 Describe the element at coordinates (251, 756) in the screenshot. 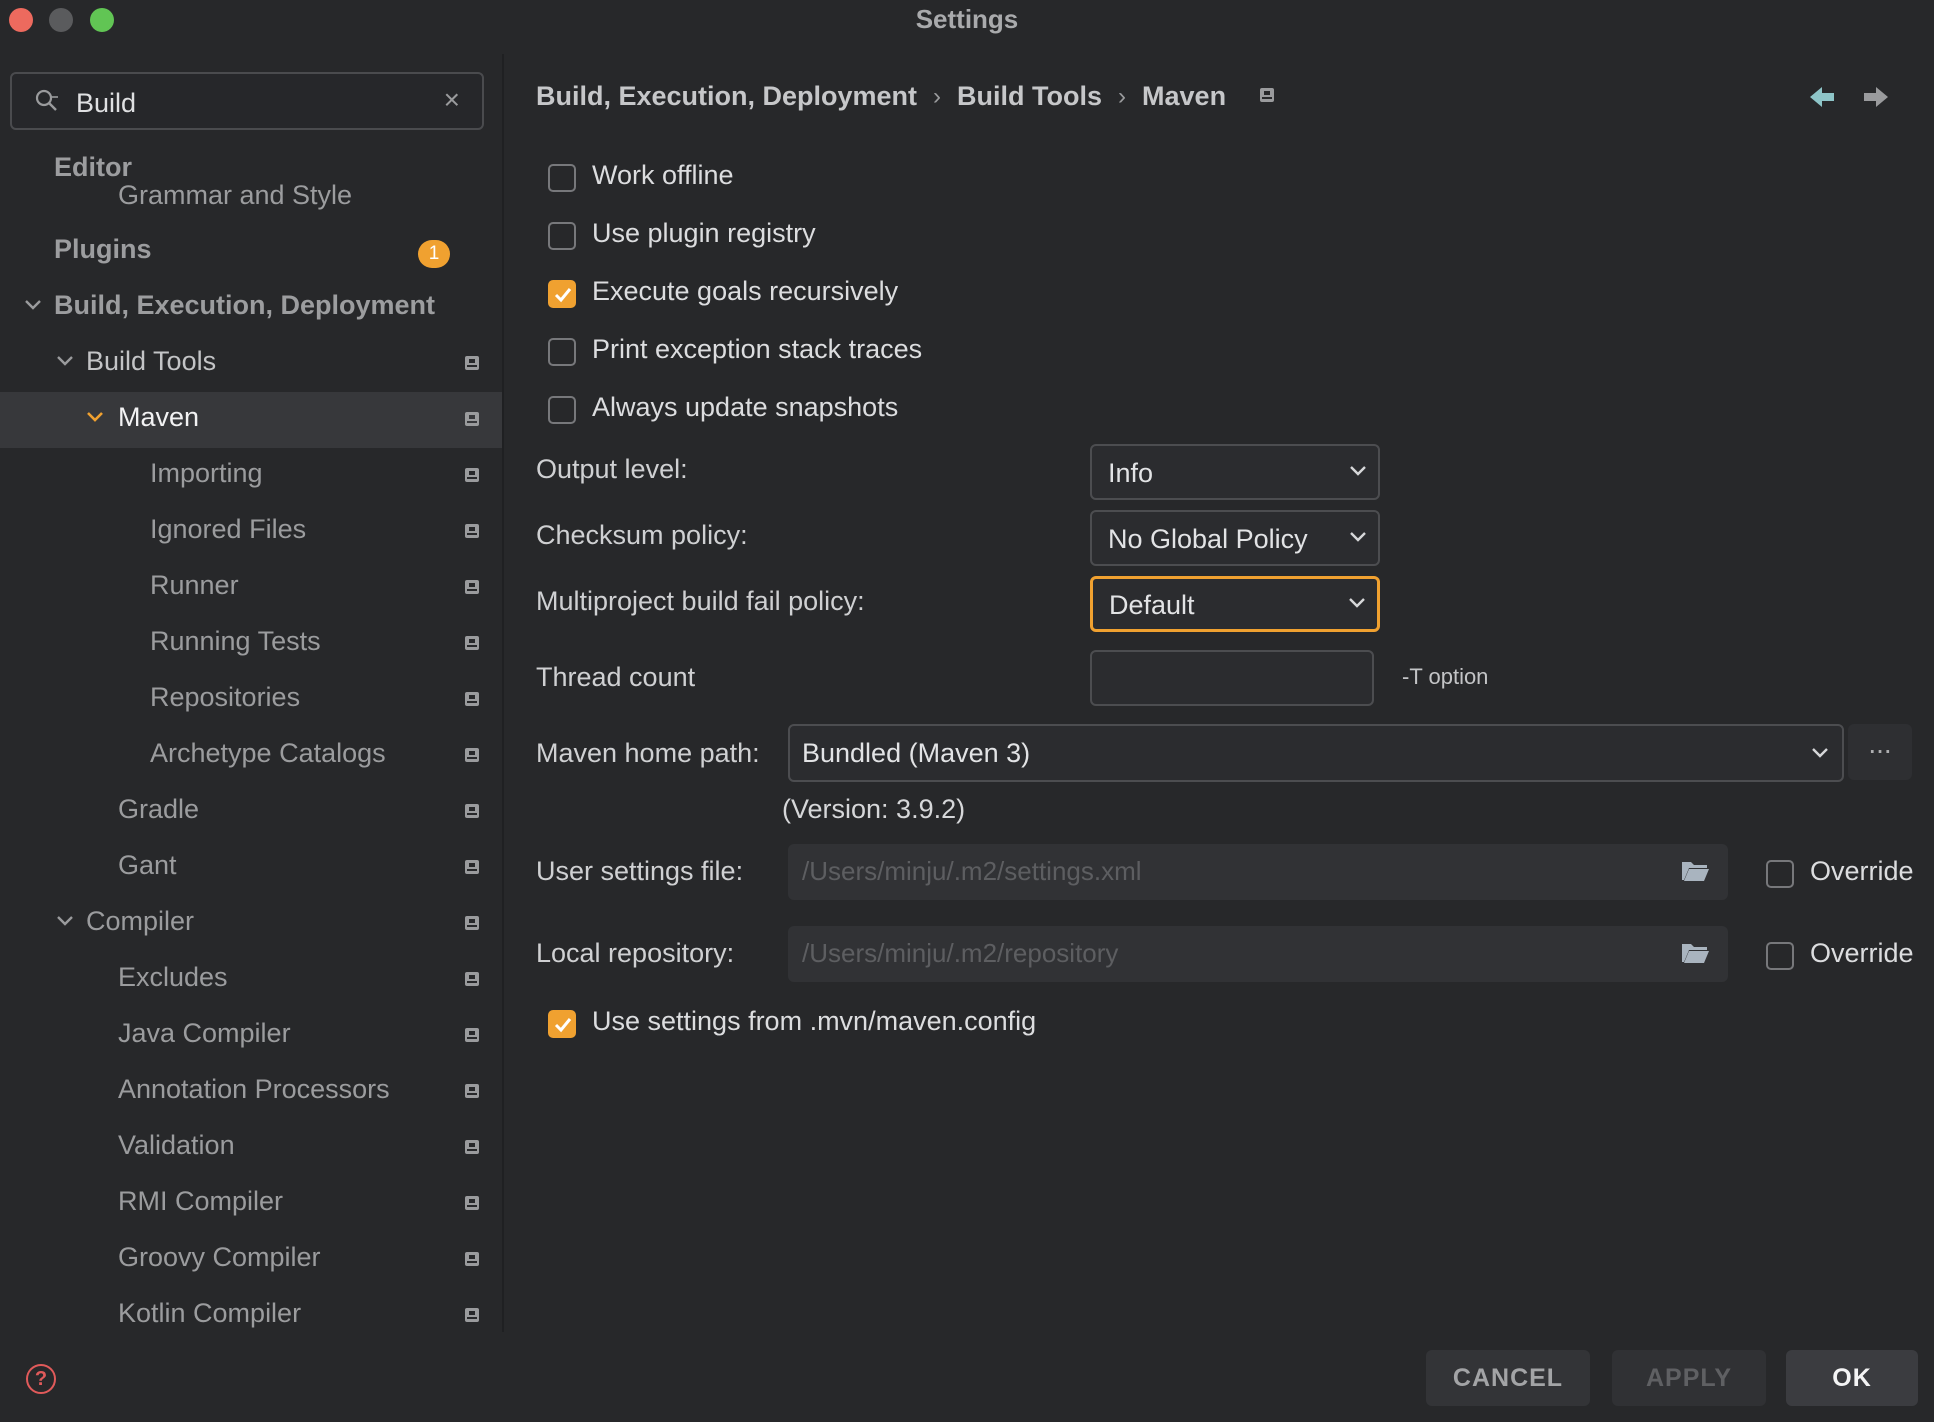

I see `sidebar-item-archetype-catalogs: Archetype Catalogs` at that location.